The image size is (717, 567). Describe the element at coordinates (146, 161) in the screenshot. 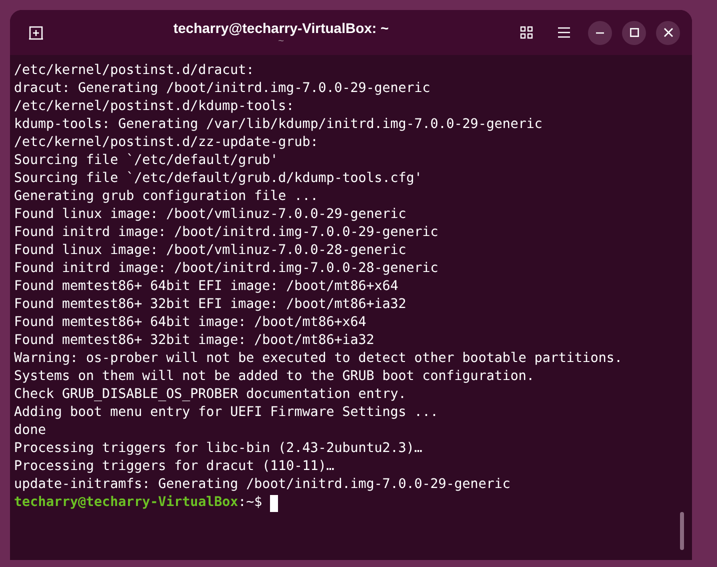

I see `terminal-line: Sourcing file `/etc/default/grub'` at that location.